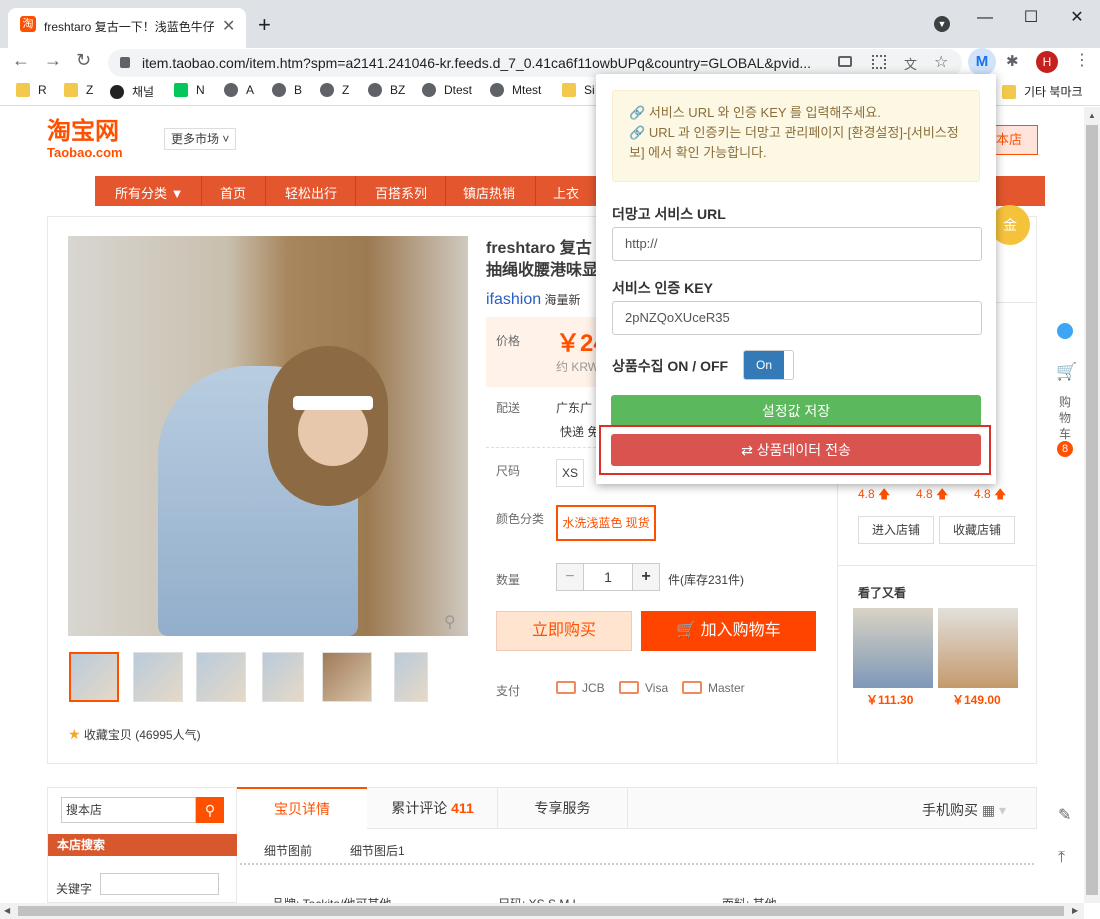 This screenshot has width=1100, height=919. Describe the element at coordinates (566, 192) in the screenshot. I see `nav-item: 上衣` at that location.